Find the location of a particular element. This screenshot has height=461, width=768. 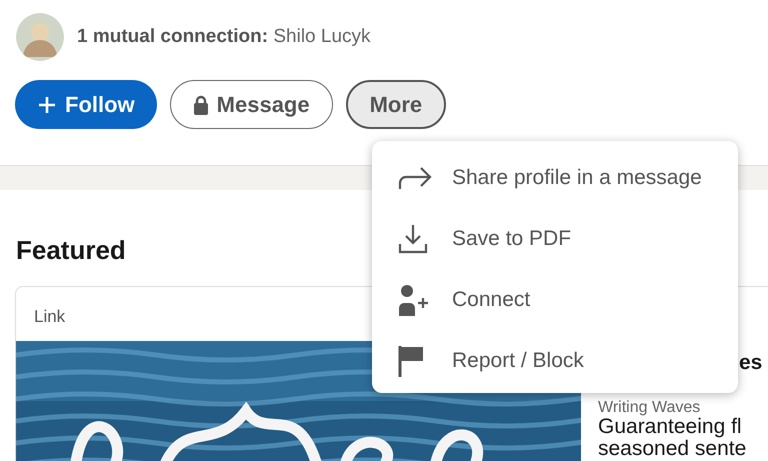

flag-icon is located at coordinates (412, 360).